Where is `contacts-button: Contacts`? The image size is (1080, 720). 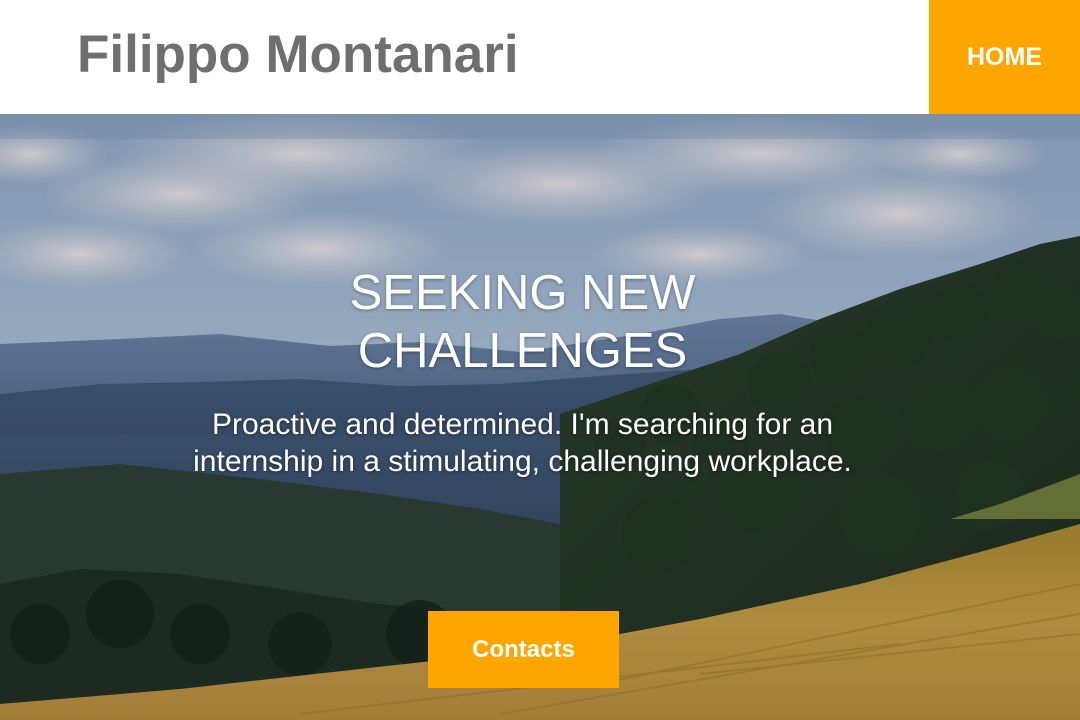
contacts-button: Contacts is located at coordinates (523, 649).